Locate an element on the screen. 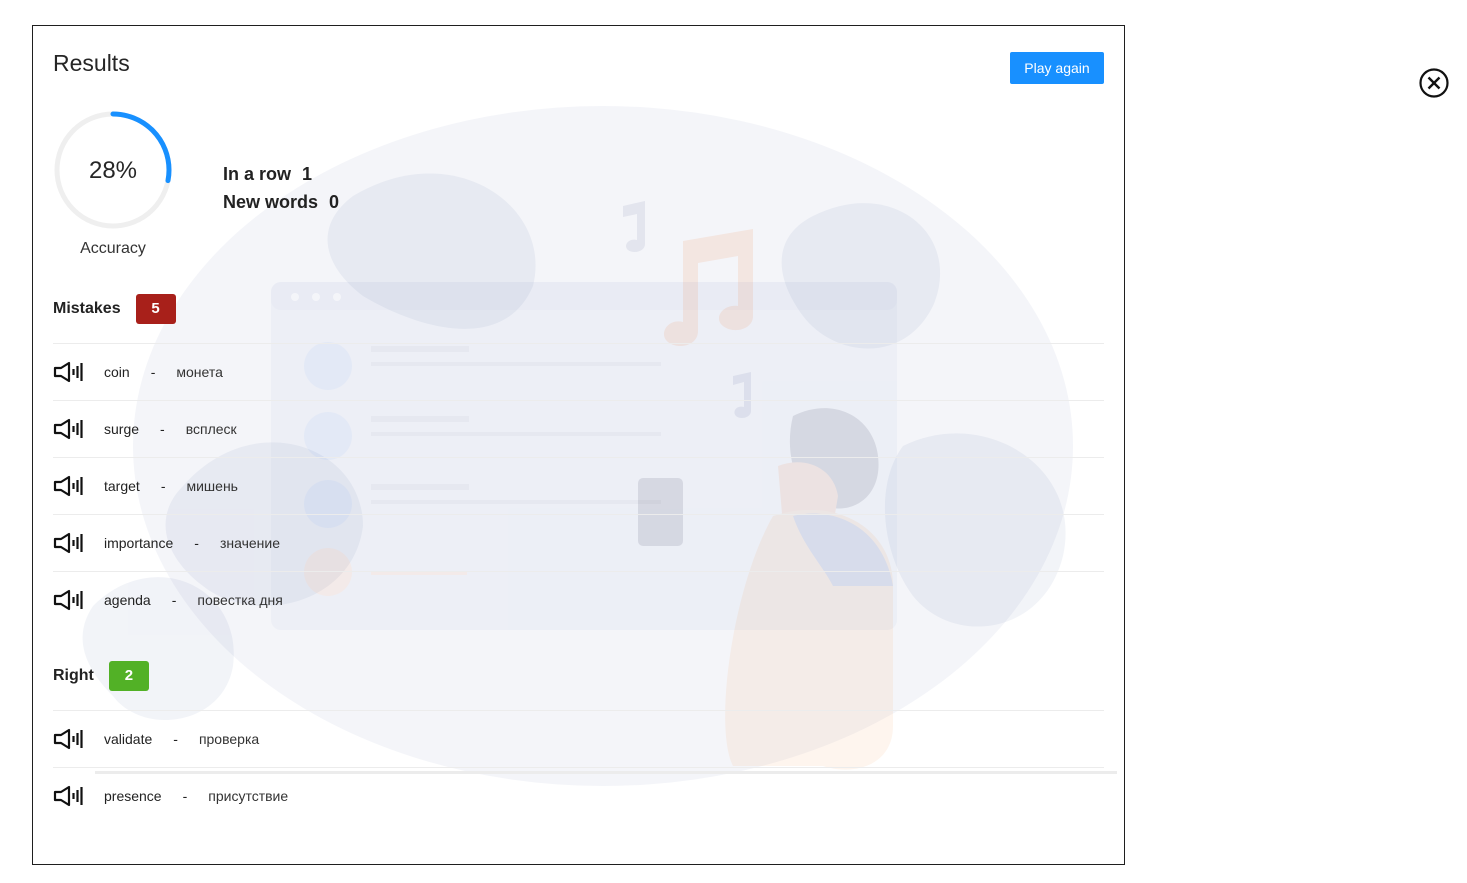  word-row: coin - монета is located at coordinates (578, 371).